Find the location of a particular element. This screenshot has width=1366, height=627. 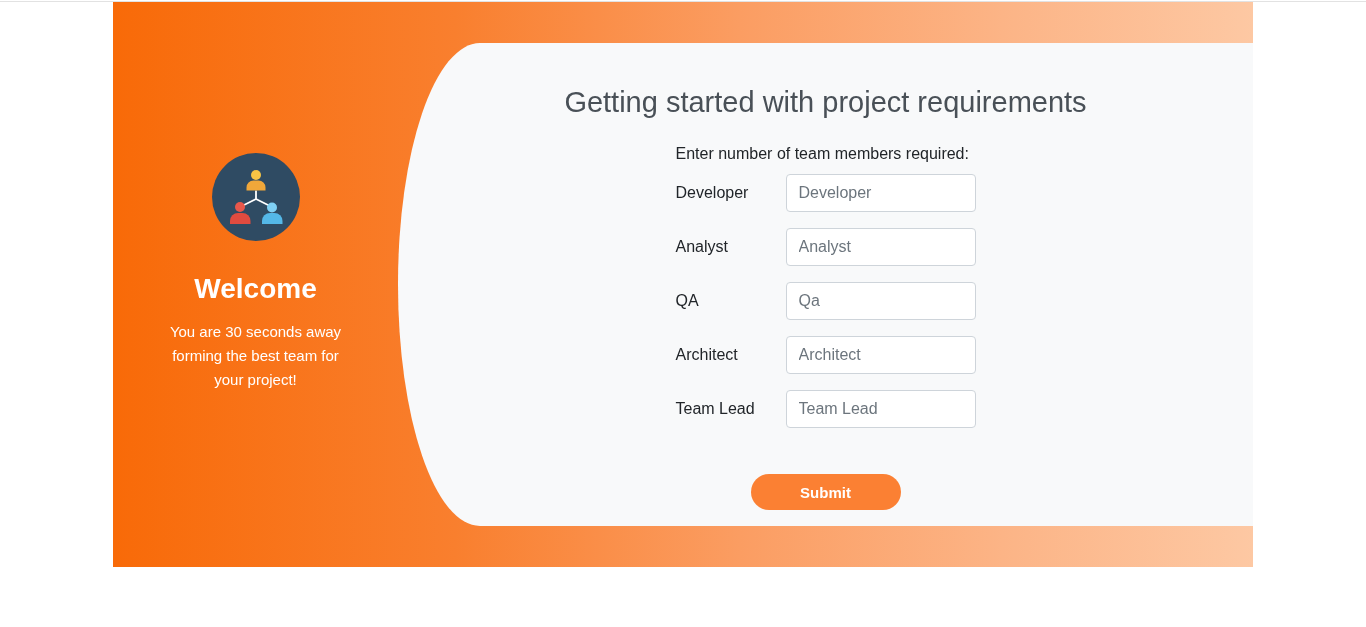

welcome-message: You are 30 seconds away forming the best team for your project! is located at coordinates (255, 356).